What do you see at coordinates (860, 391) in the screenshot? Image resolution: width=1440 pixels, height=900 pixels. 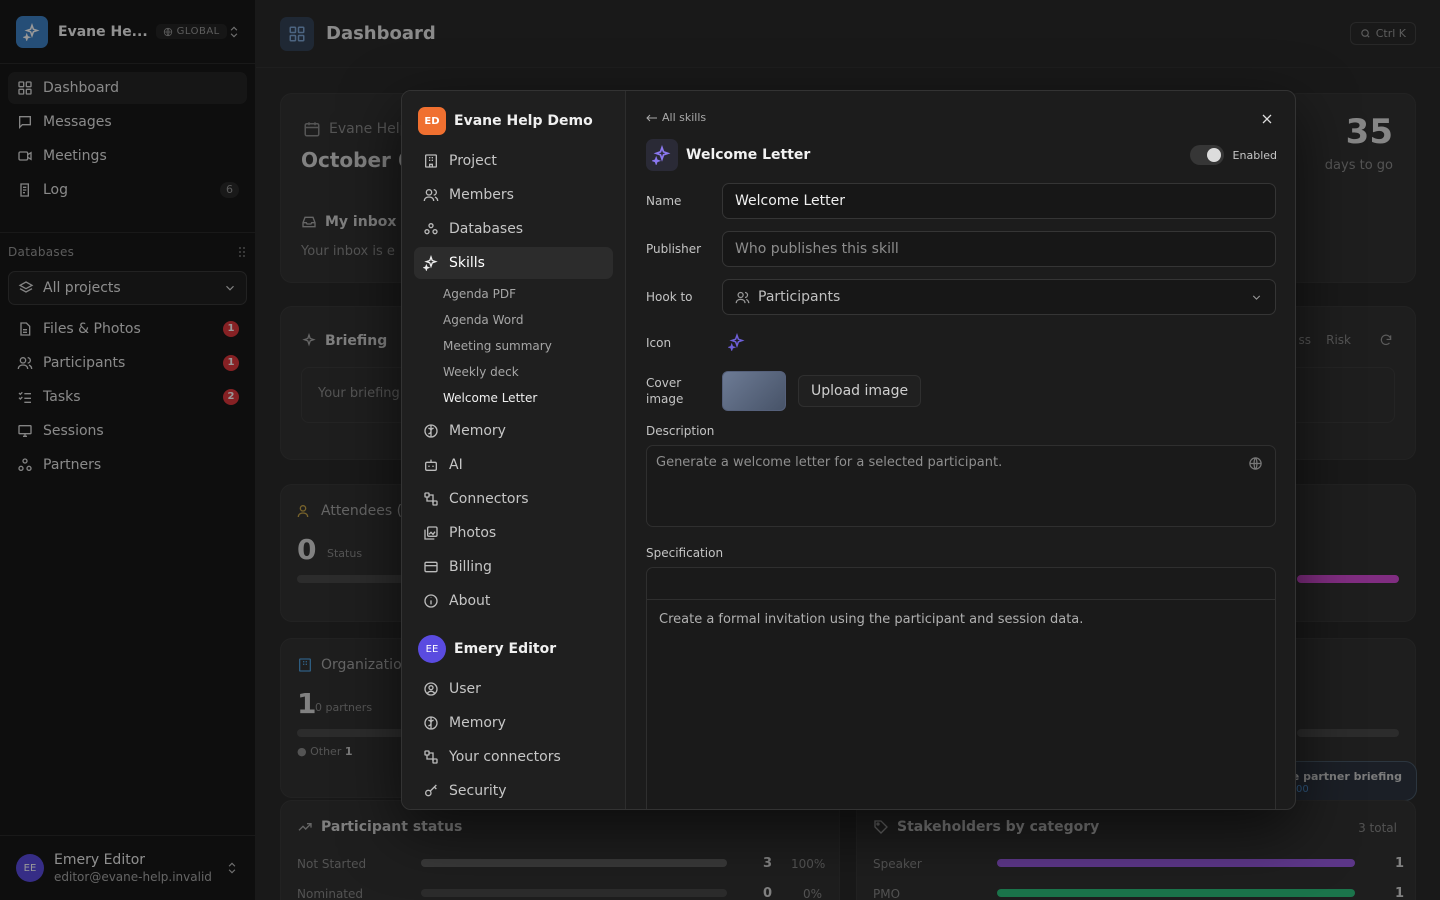 I see `upload-image-button: Upload image` at bounding box center [860, 391].